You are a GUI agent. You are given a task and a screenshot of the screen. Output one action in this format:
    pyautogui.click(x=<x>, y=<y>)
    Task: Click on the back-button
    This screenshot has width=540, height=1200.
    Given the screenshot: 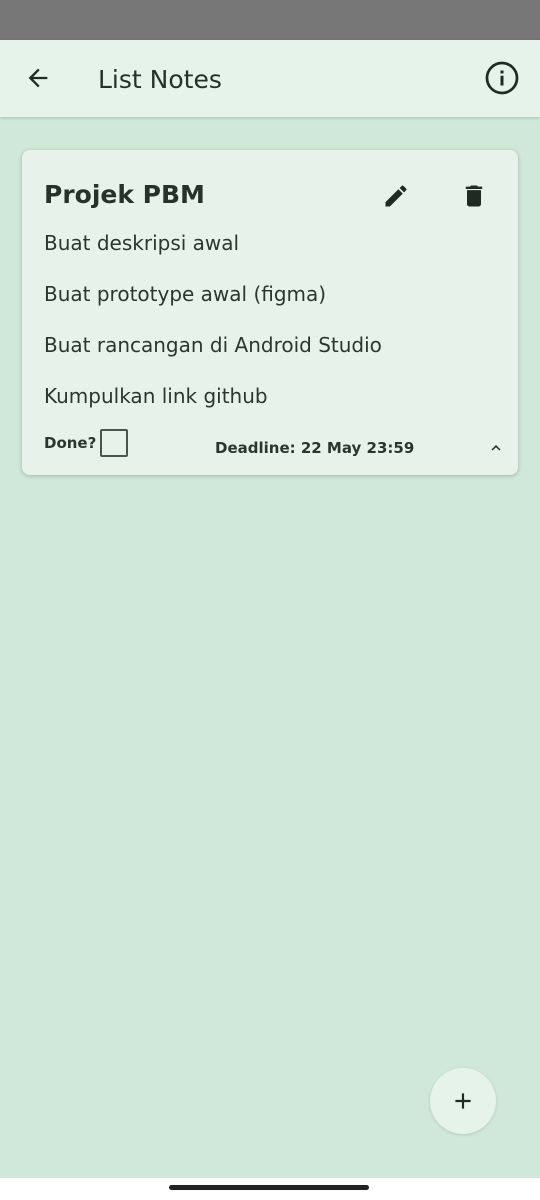 What is the action you would take?
    pyautogui.click(x=38, y=78)
    